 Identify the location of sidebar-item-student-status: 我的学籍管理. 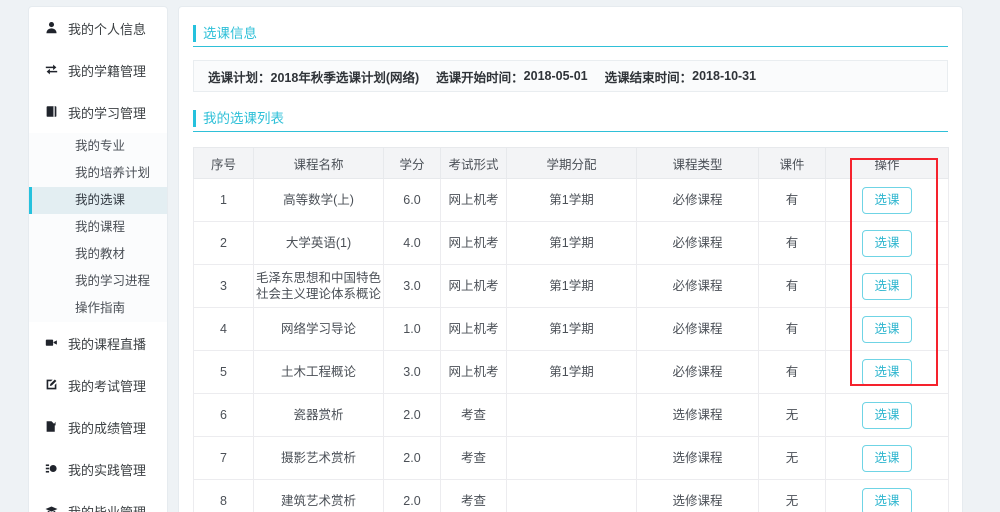
(98, 70).